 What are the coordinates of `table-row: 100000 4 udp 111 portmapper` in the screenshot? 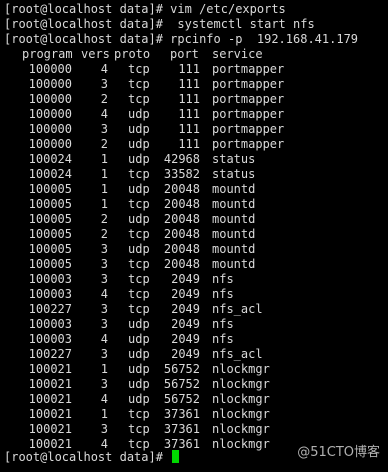 It's located at (194, 114).